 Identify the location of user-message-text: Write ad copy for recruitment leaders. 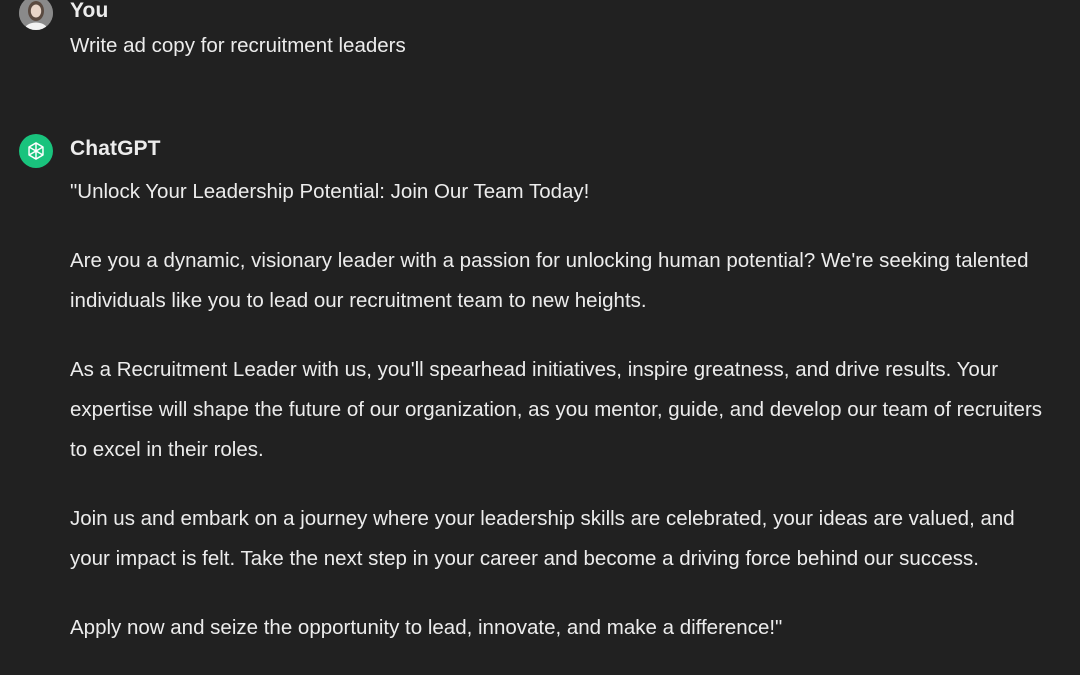
(238, 45).